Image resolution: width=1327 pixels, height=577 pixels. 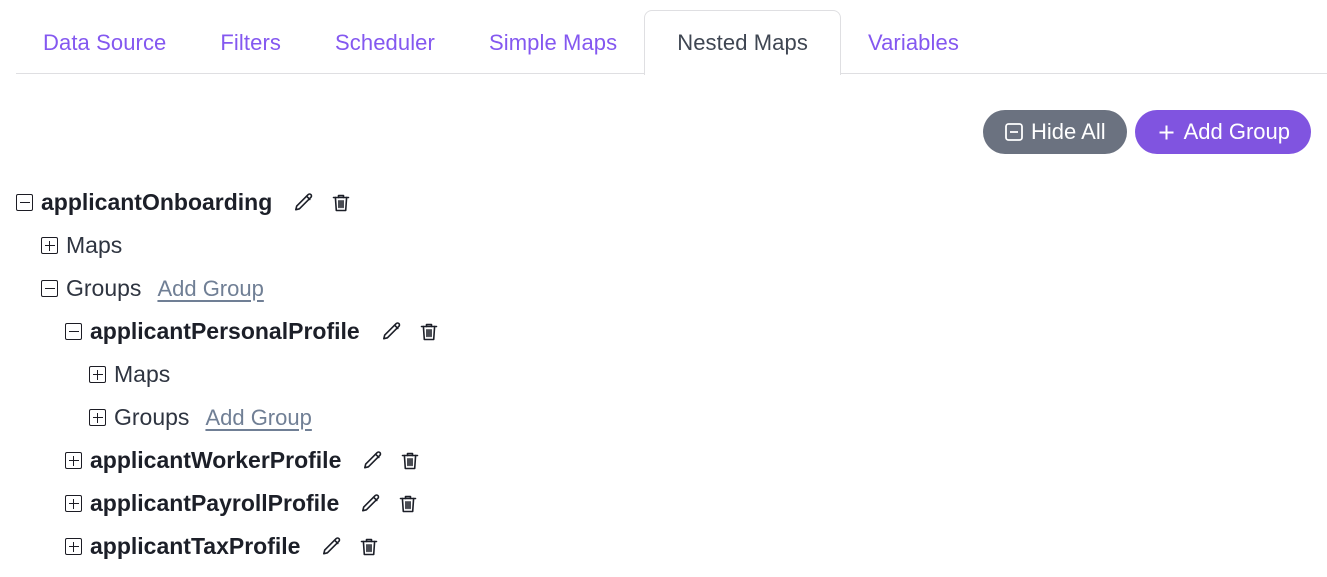 I want to click on add-group-button: Add Group, so click(x=1222, y=132).